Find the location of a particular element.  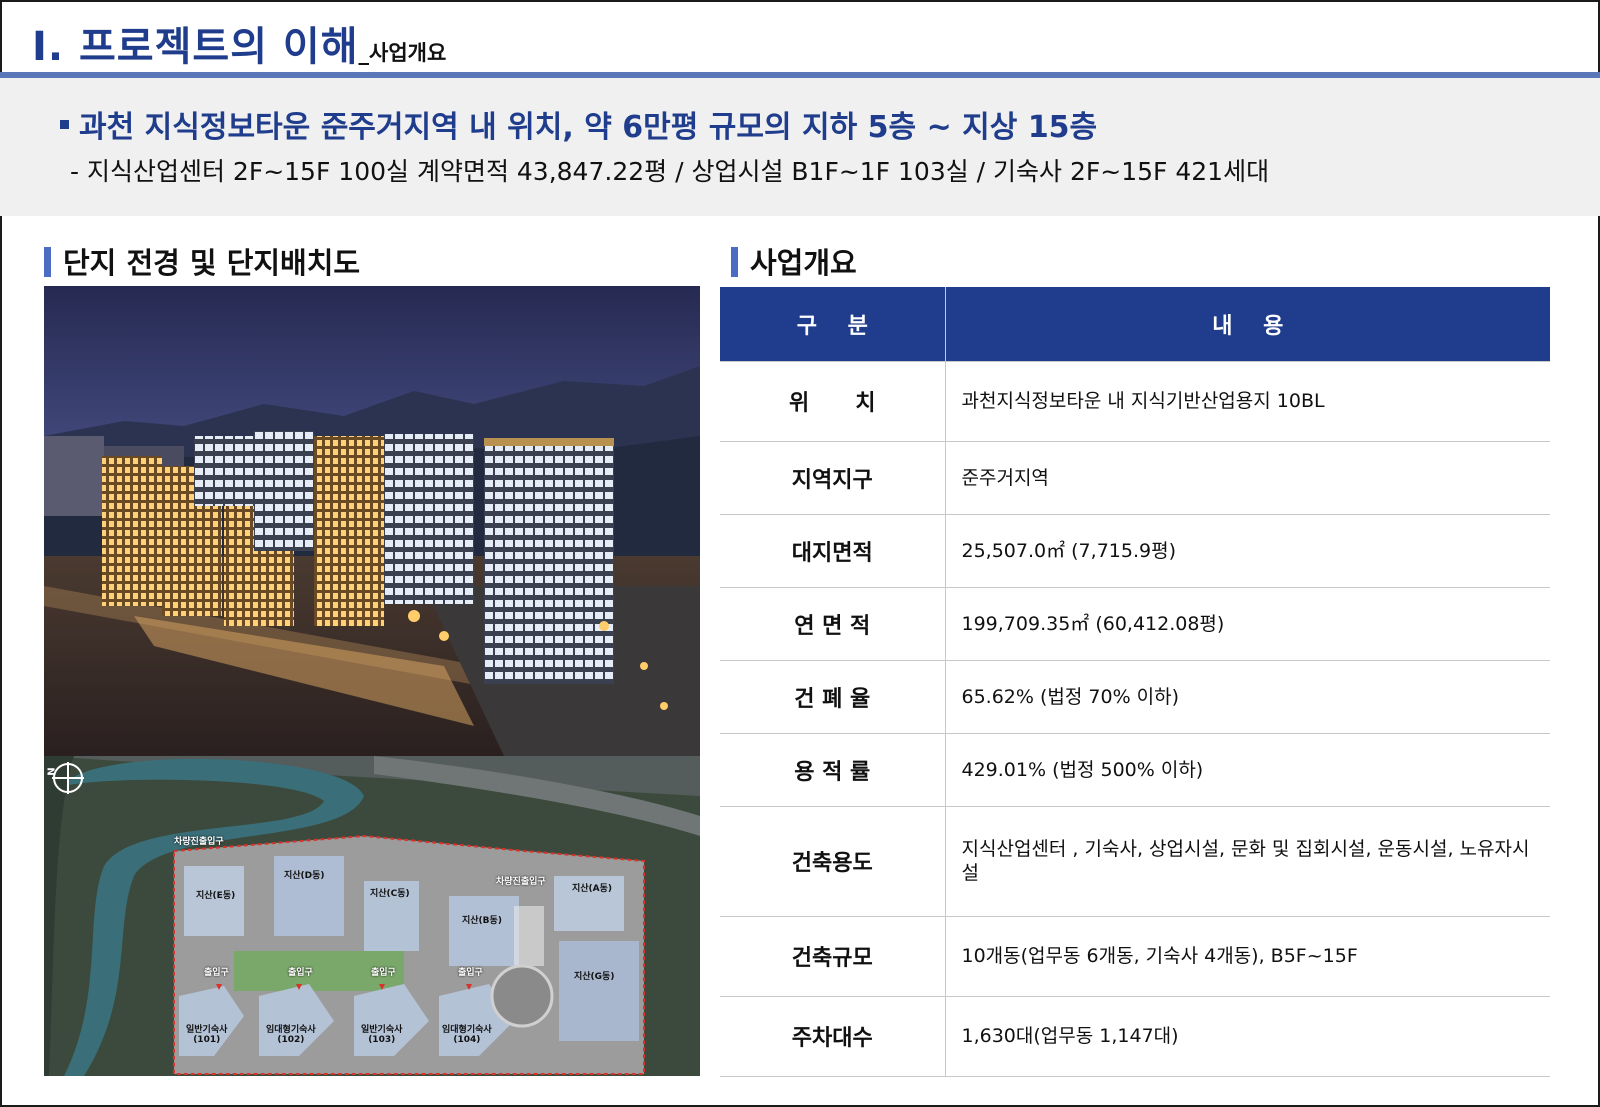

vehicle-entry-label-2: 차량진출입구 is located at coordinates (521, 882).